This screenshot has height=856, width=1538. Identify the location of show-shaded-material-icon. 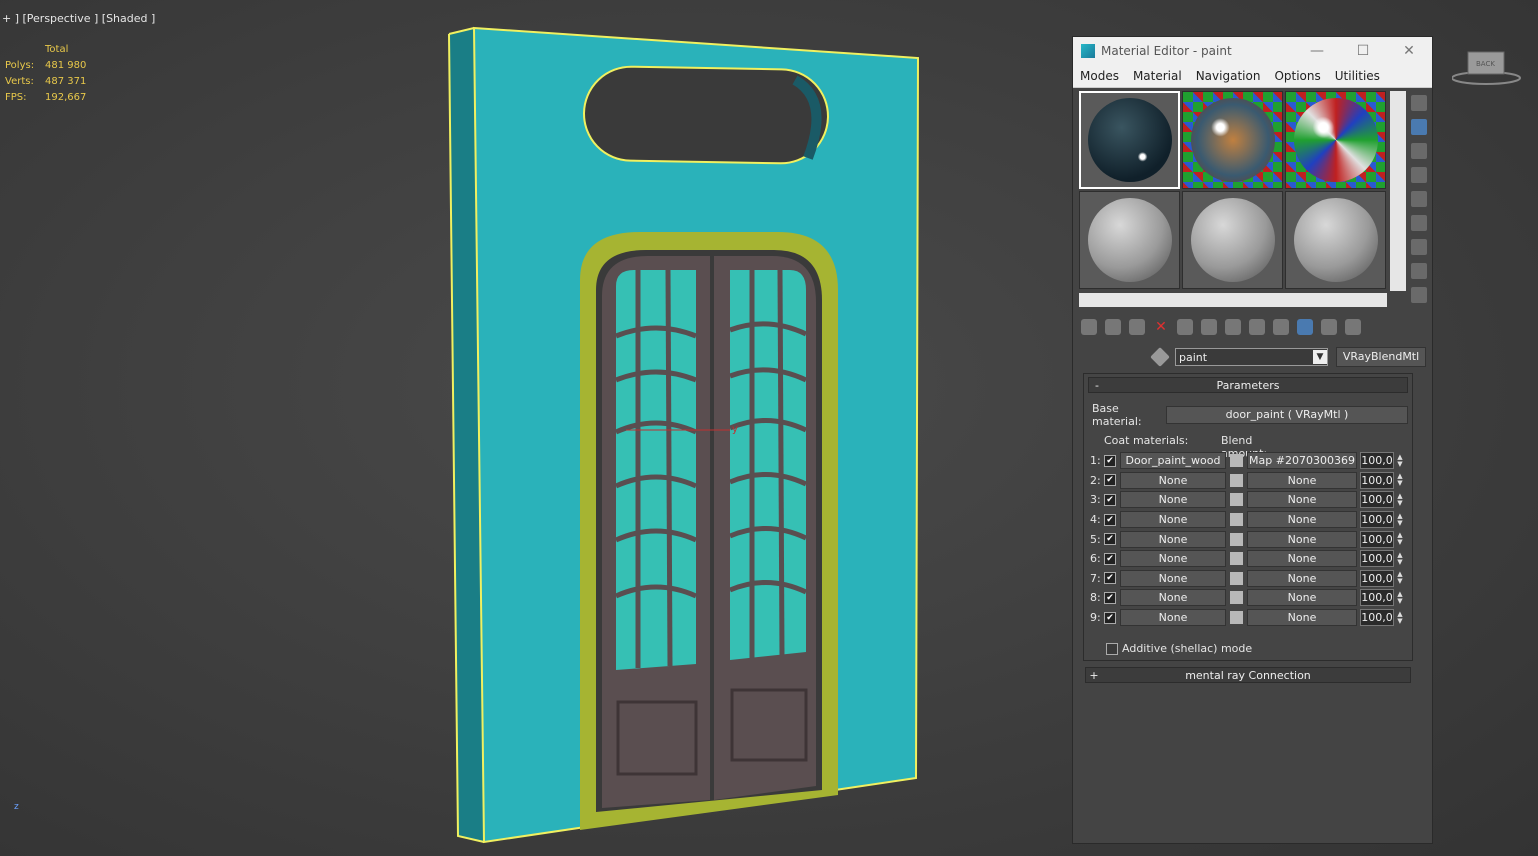
(1281, 327).